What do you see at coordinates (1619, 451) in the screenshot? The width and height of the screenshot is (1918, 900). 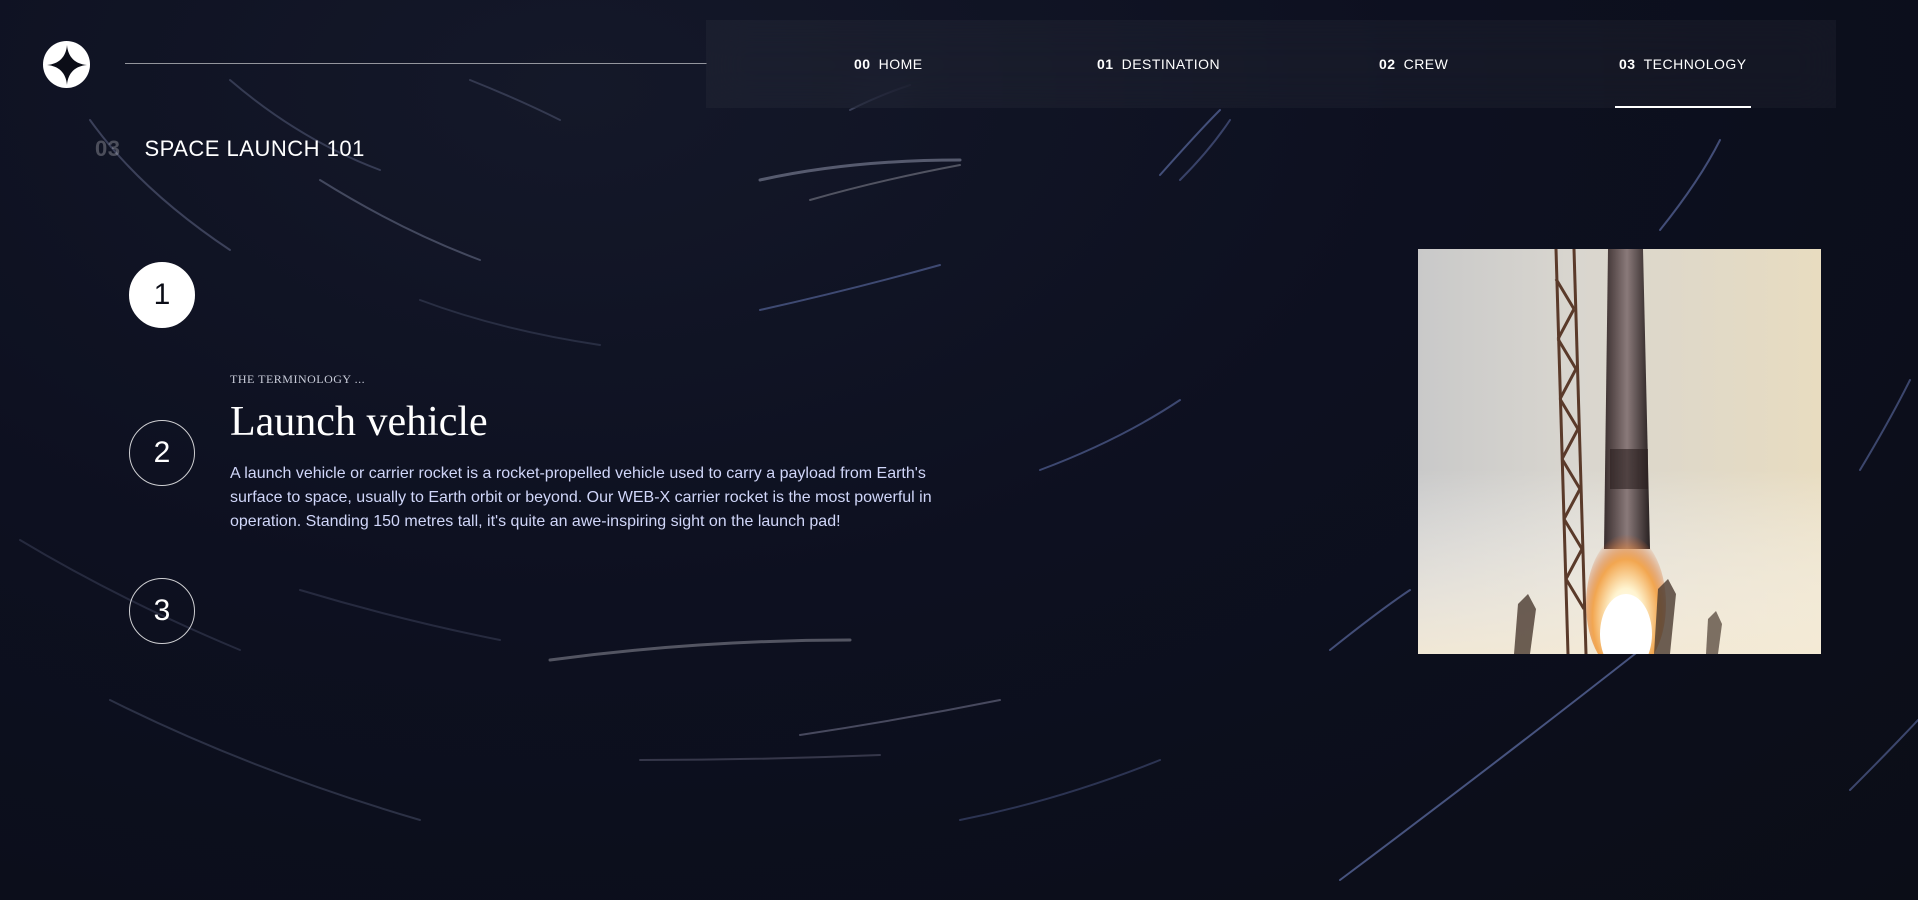 I see `launch-vehicle-image` at bounding box center [1619, 451].